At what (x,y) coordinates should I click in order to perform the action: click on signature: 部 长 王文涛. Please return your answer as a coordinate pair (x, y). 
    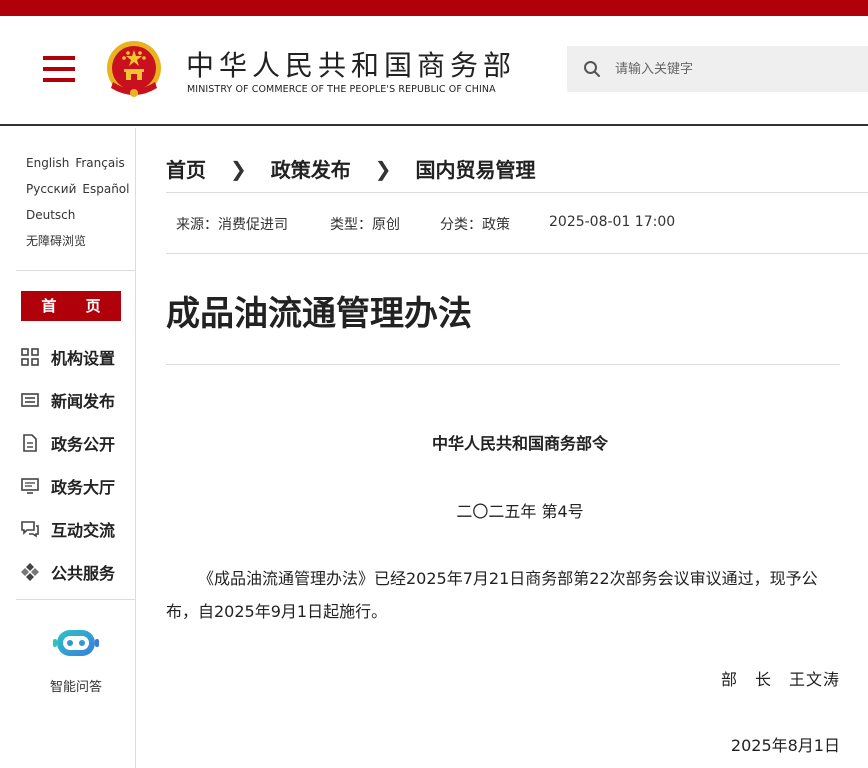
    Looking at the image, I should click on (780, 679).